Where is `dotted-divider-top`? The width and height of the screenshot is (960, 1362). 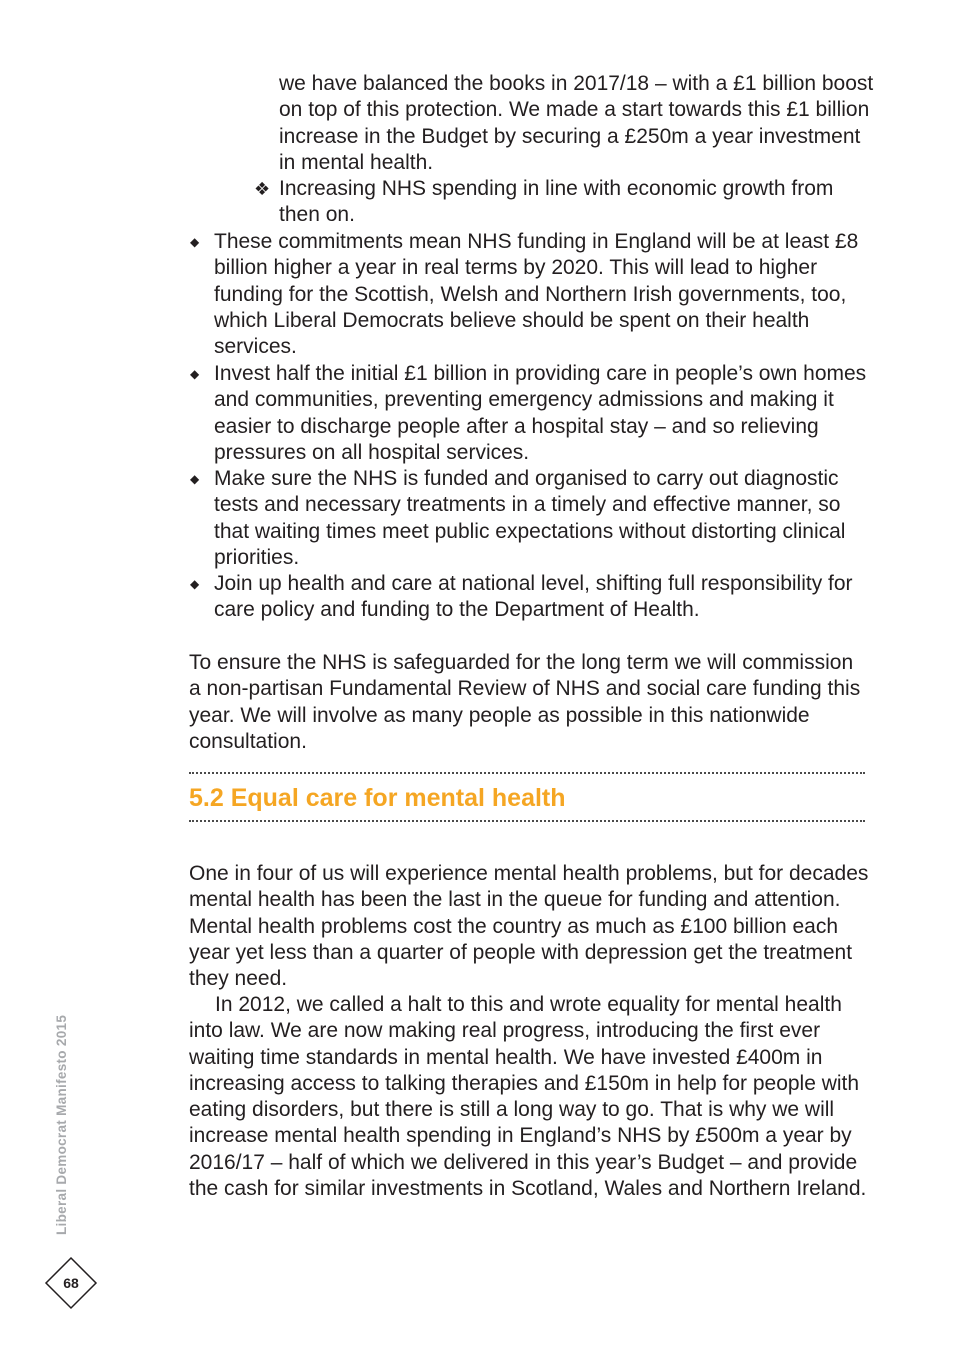 dotted-divider-top is located at coordinates (527, 773).